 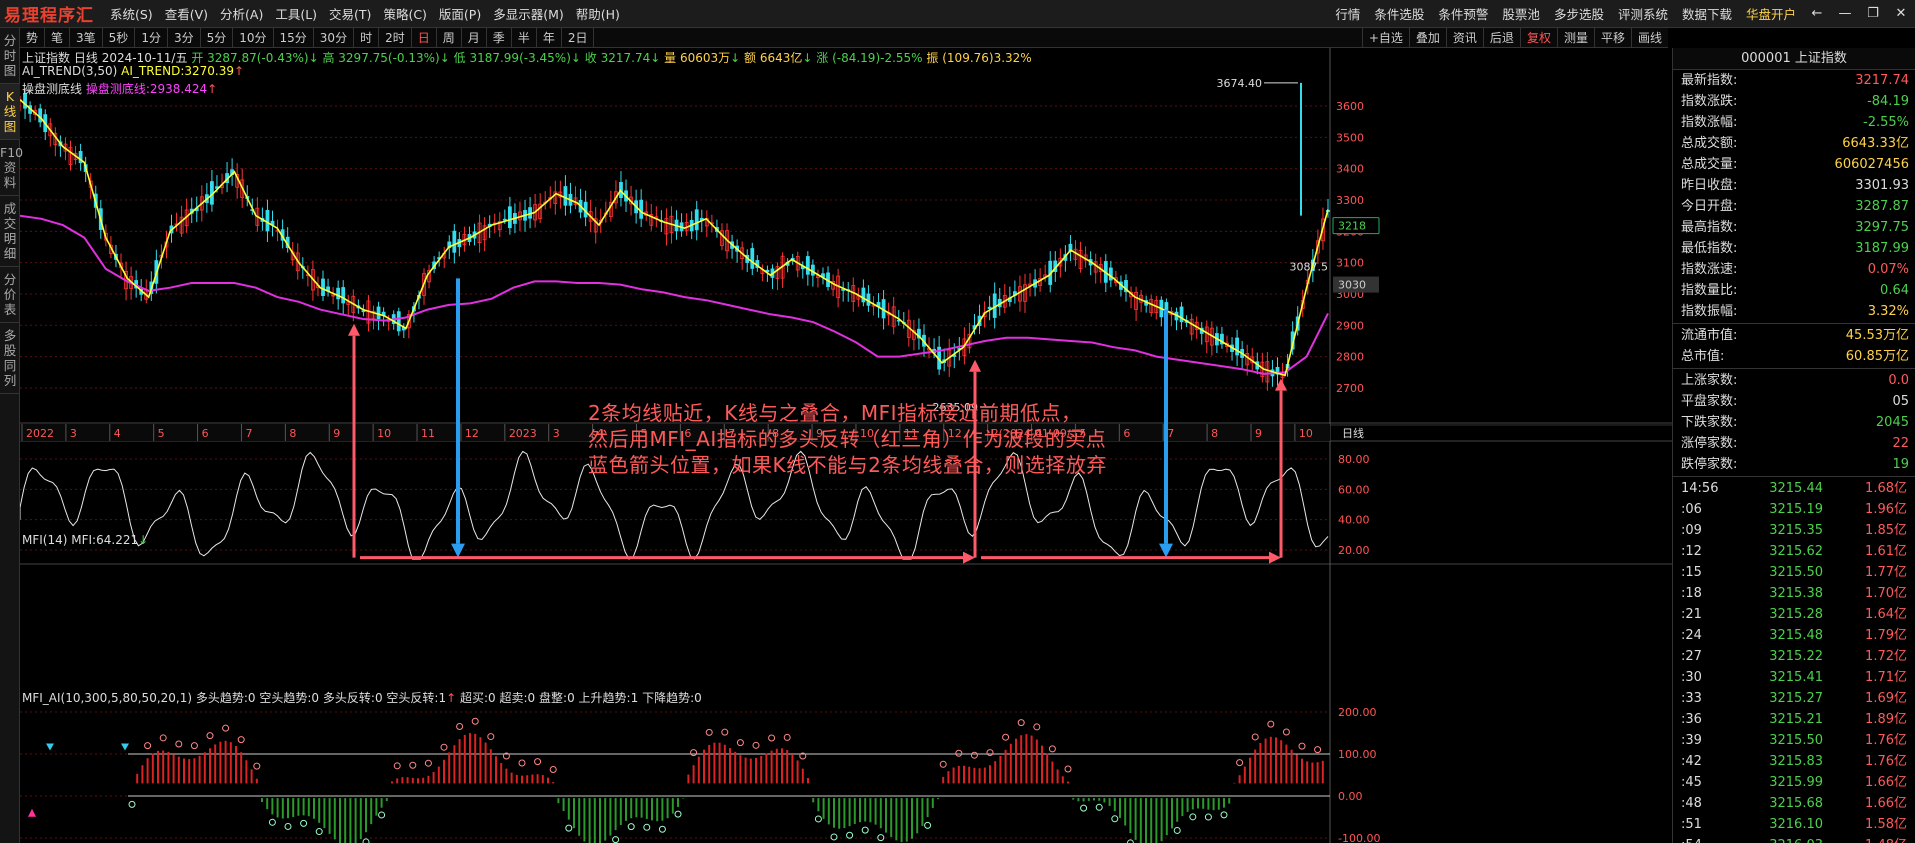 What do you see at coordinates (1901, 13) in the screenshot?
I see `close-icon: ✕` at bounding box center [1901, 13].